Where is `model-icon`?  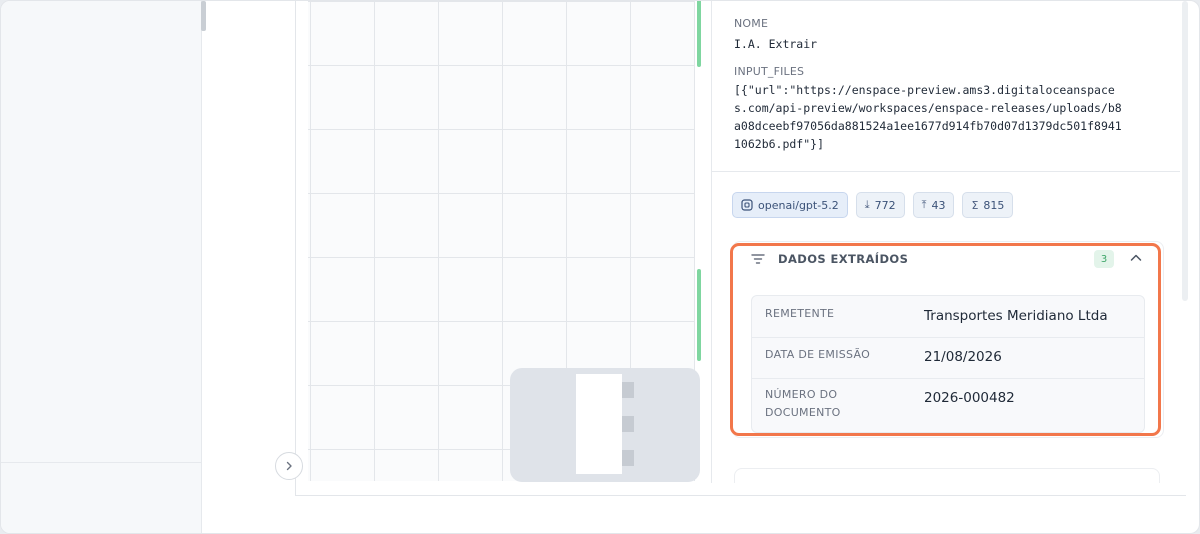
model-icon is located at coordinates (747, 205).